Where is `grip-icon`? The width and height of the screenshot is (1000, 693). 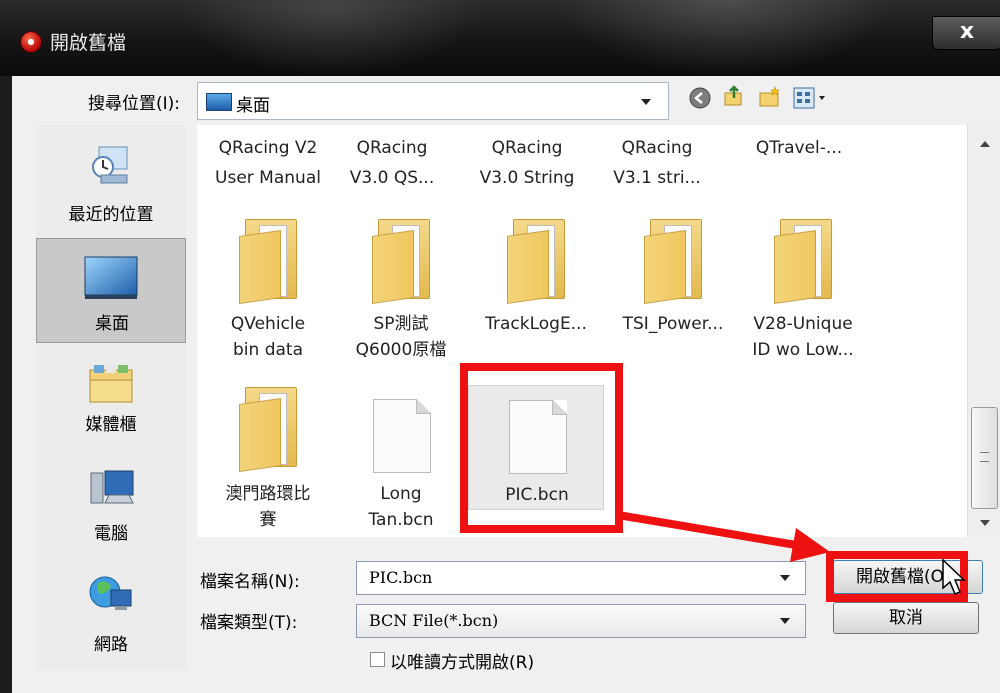 grip-icon is located at coordinates (984, 457).